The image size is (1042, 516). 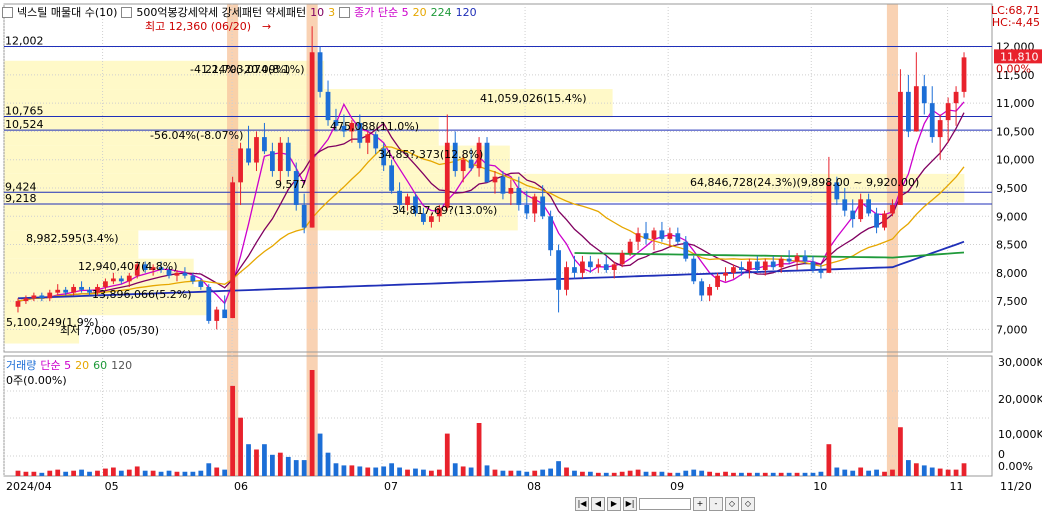 What do you see at coordinates (1013, 68) in the screenshot?
I see `last-change-text: 0.00%` at bounding box center [1013, 68].